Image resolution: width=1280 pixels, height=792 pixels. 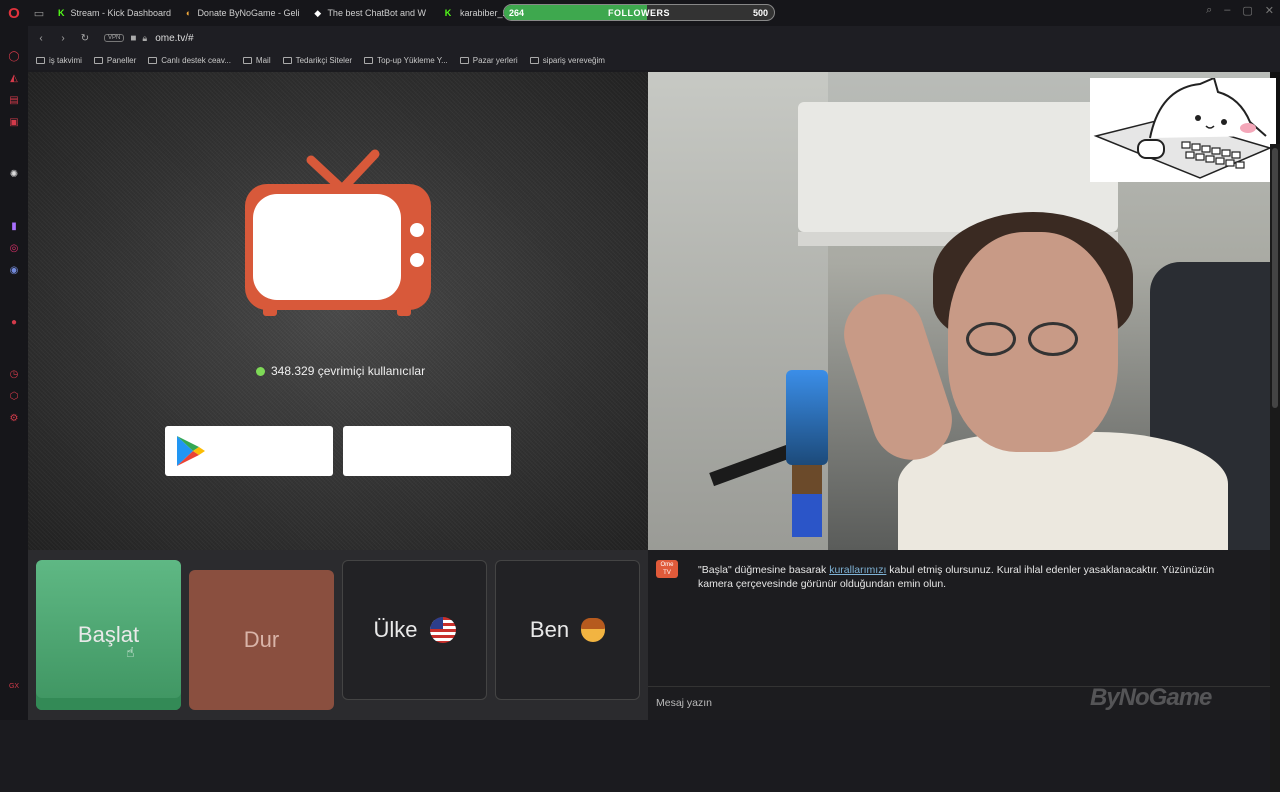 I want to click on google-play-button, so click(x=249, y=451).